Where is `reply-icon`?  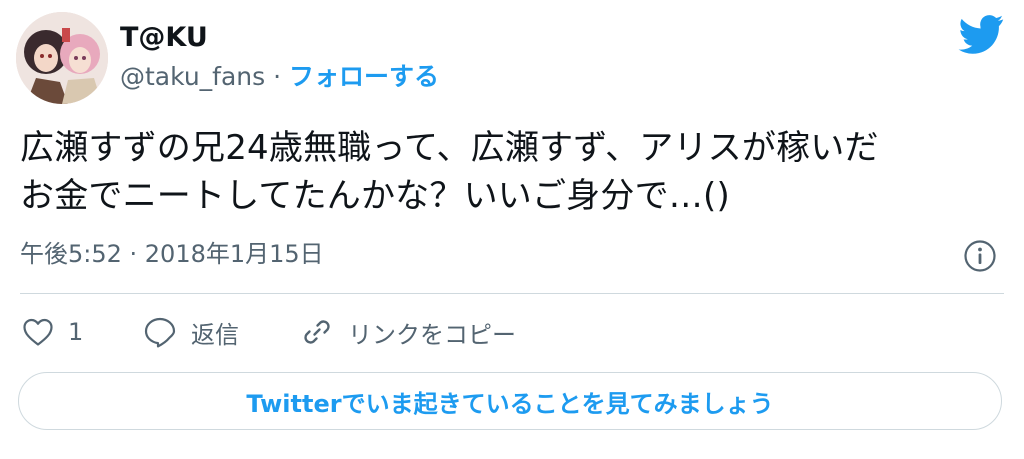 reply-icon is located at coordinates (160, 332).